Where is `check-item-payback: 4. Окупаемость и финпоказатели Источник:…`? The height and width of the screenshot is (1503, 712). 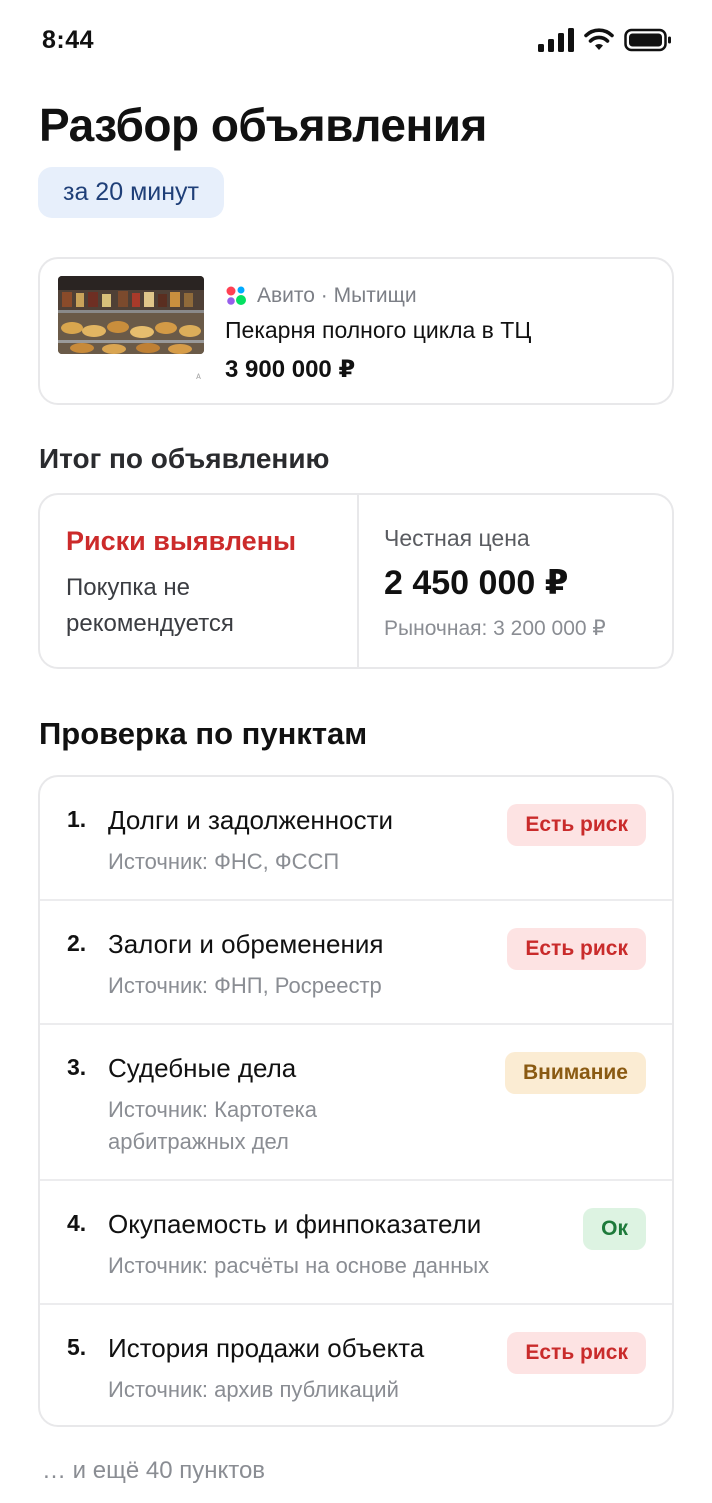 check-item-payback: 4. Окупаемость и финпоказатели Источник:… is located at coordinates (356, 1241).